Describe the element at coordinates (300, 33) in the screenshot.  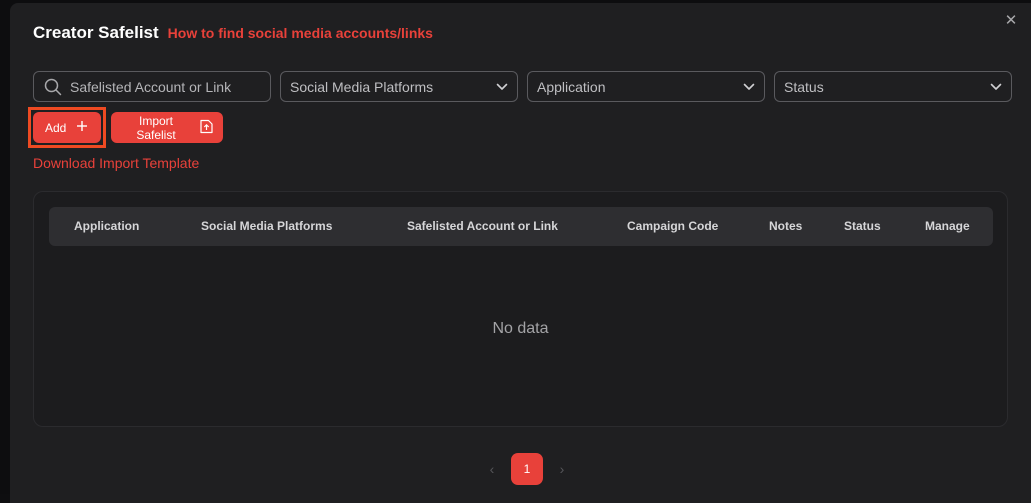
I see `help-link: How to find social media accounts/links` at that location.